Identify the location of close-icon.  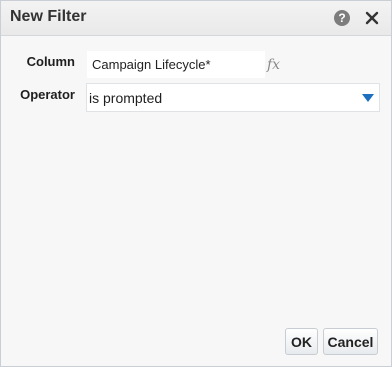
(372, 18).